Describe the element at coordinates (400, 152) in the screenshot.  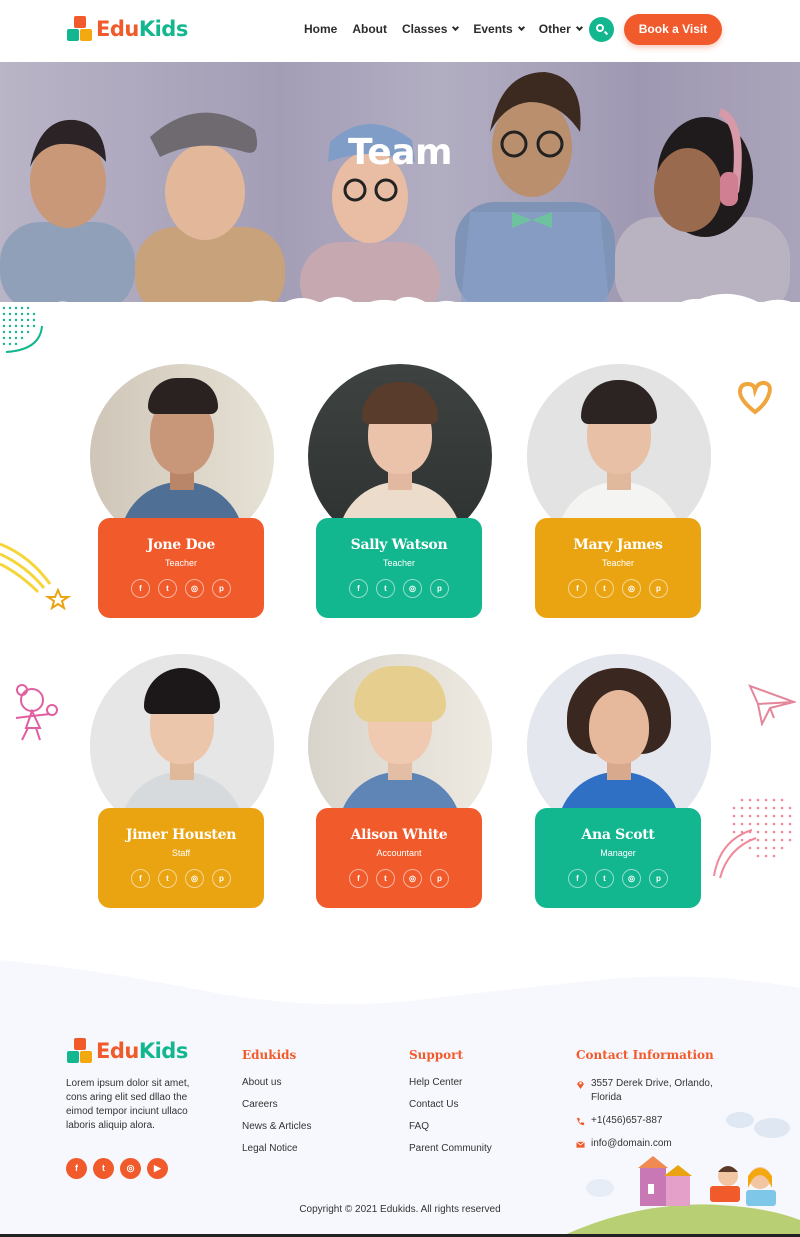
I see `page-title: Team` at that location.